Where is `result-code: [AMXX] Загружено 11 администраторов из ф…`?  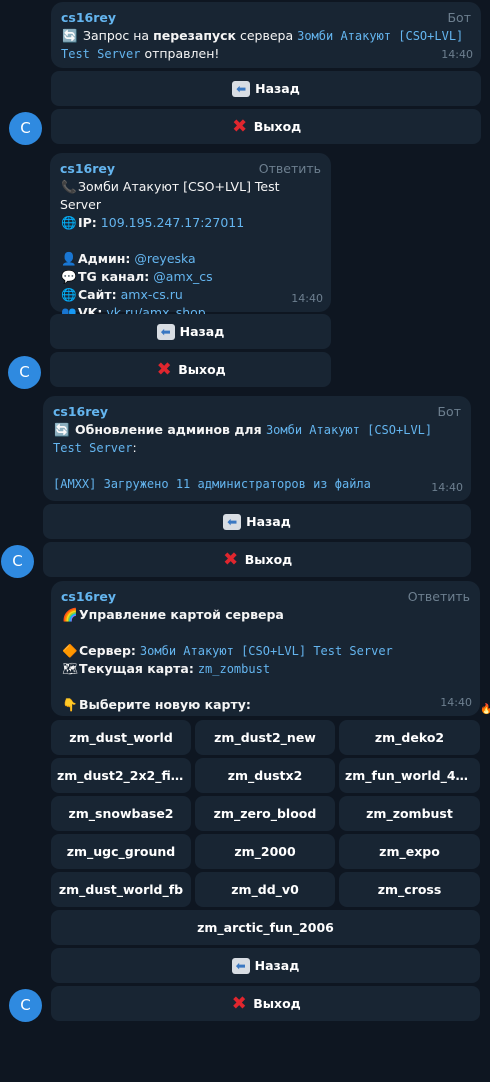 result-code: [AMXX] Загружено 11 администраторов из ф… is located at coordinates (212, 484).